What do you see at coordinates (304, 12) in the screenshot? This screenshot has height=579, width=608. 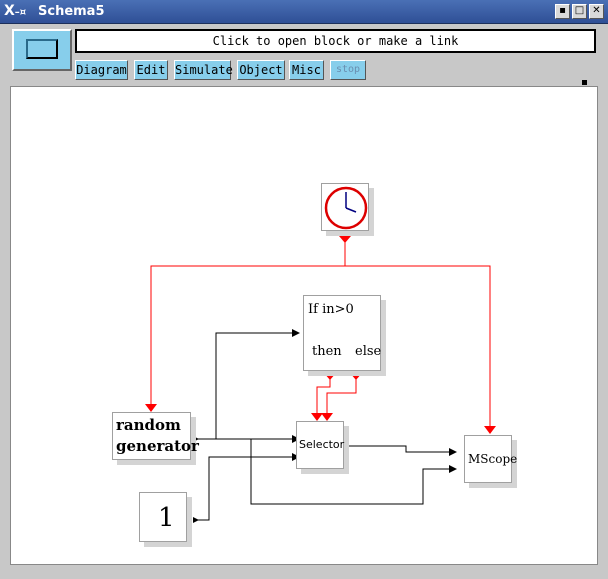 I see `window-titlebar: X–¤ Schema5 ▪ □ ✕` at bounding box center [304, 12].